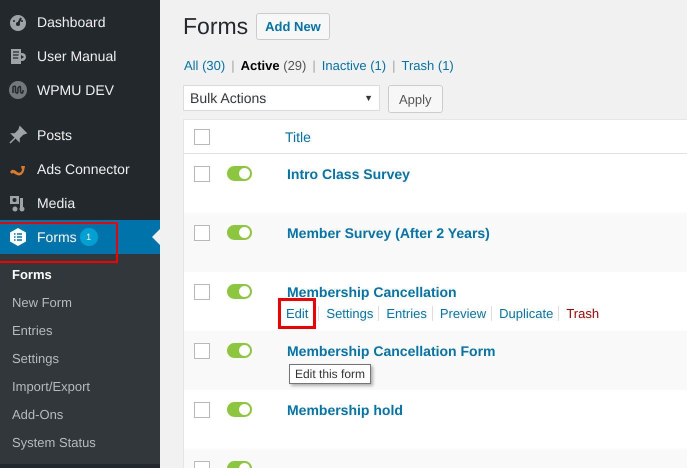 This screenshot has width=687, height=468. What do you see at coordinates (18, 135) in the screenshot?
I see `pin-icon` at bounding box center [18, 135].